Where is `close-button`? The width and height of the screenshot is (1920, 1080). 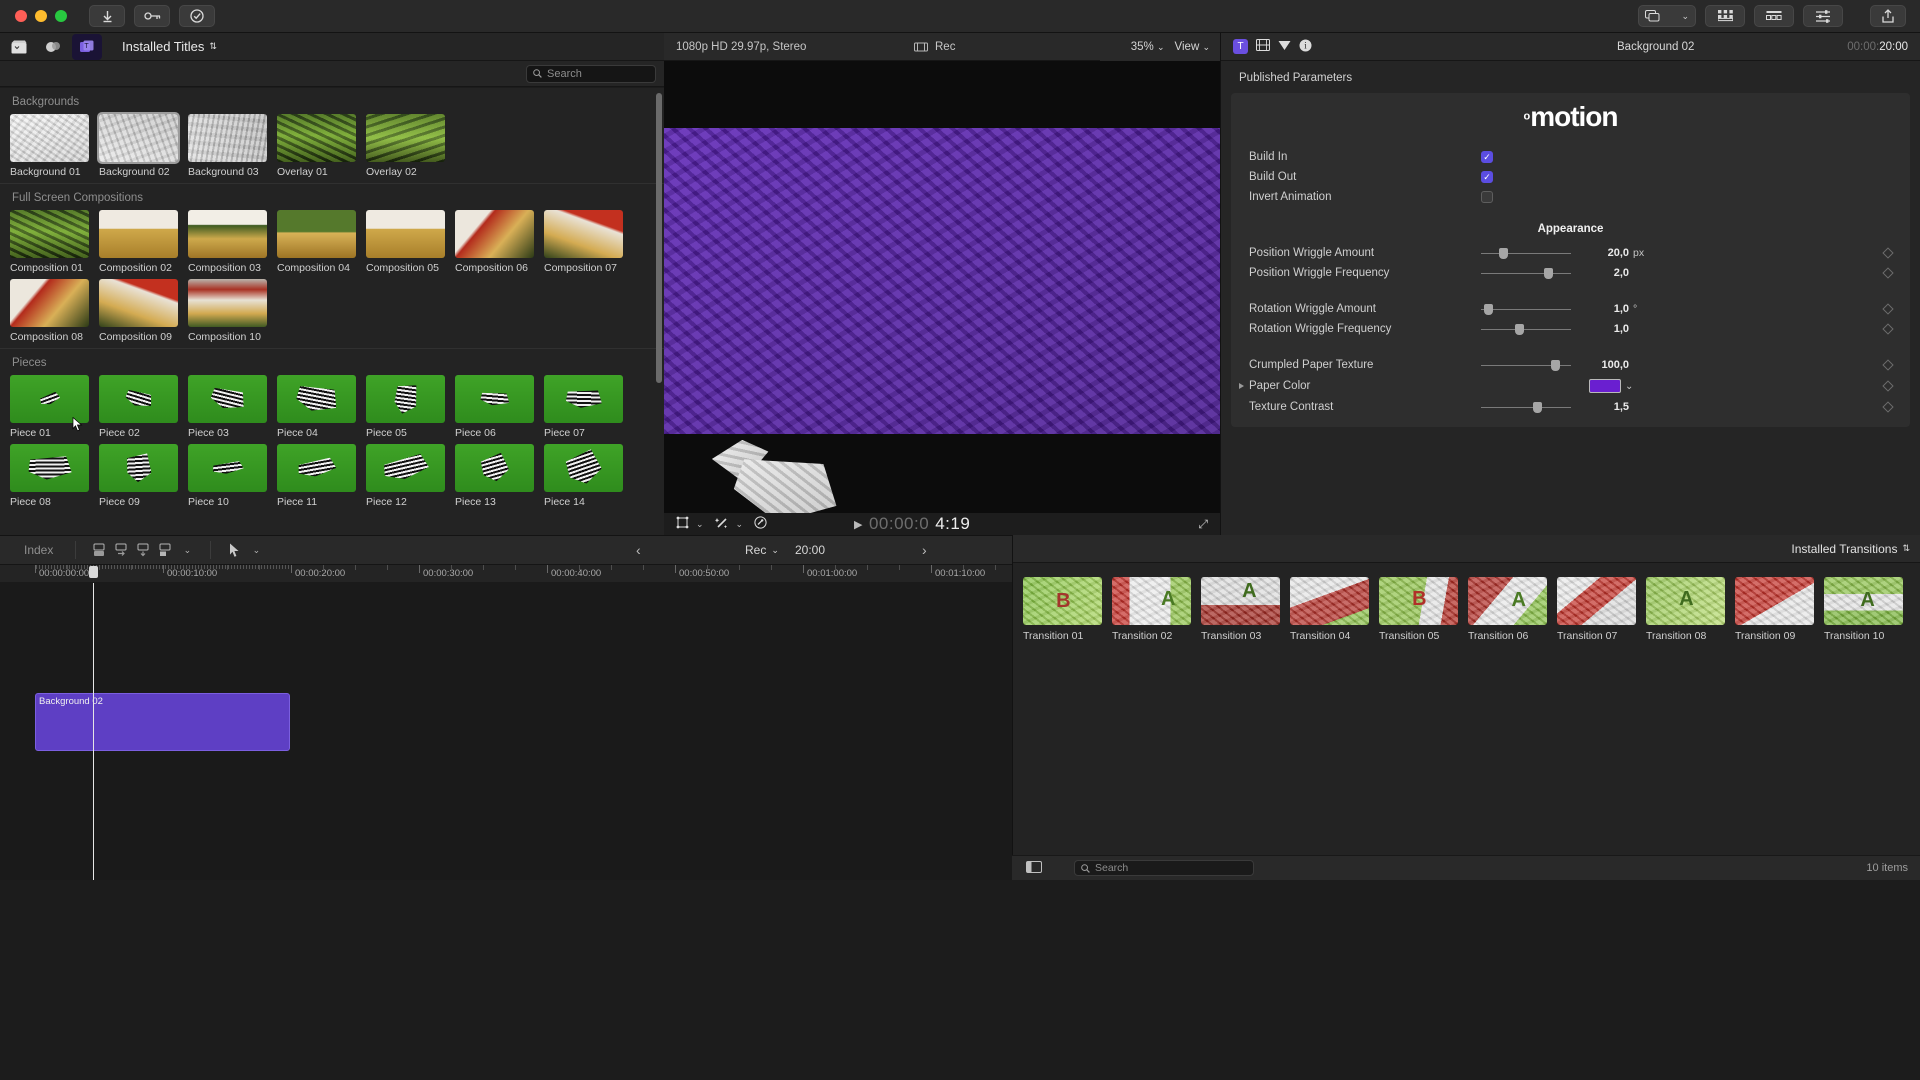
close-button is located at coordinates (21, 16).